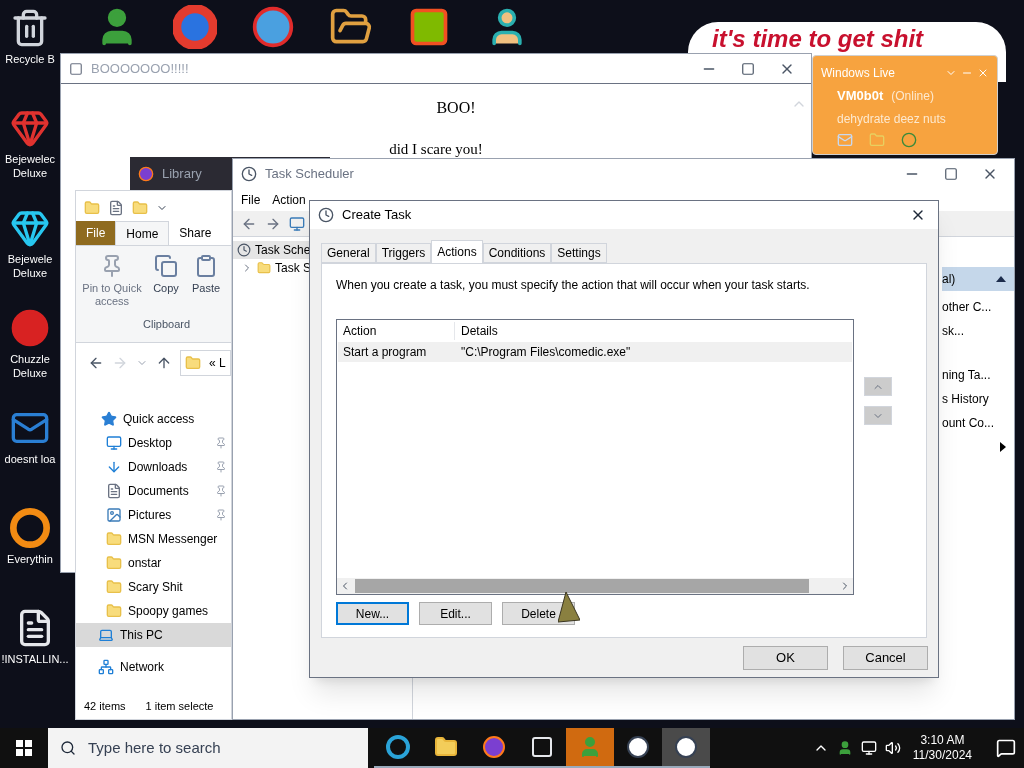 The image size is (1024, 768). What do you see at coordinates (818, 38) in the screenshot?
I see `wallpaper-text: it's time to get shit` at bounding box center [818, 38].